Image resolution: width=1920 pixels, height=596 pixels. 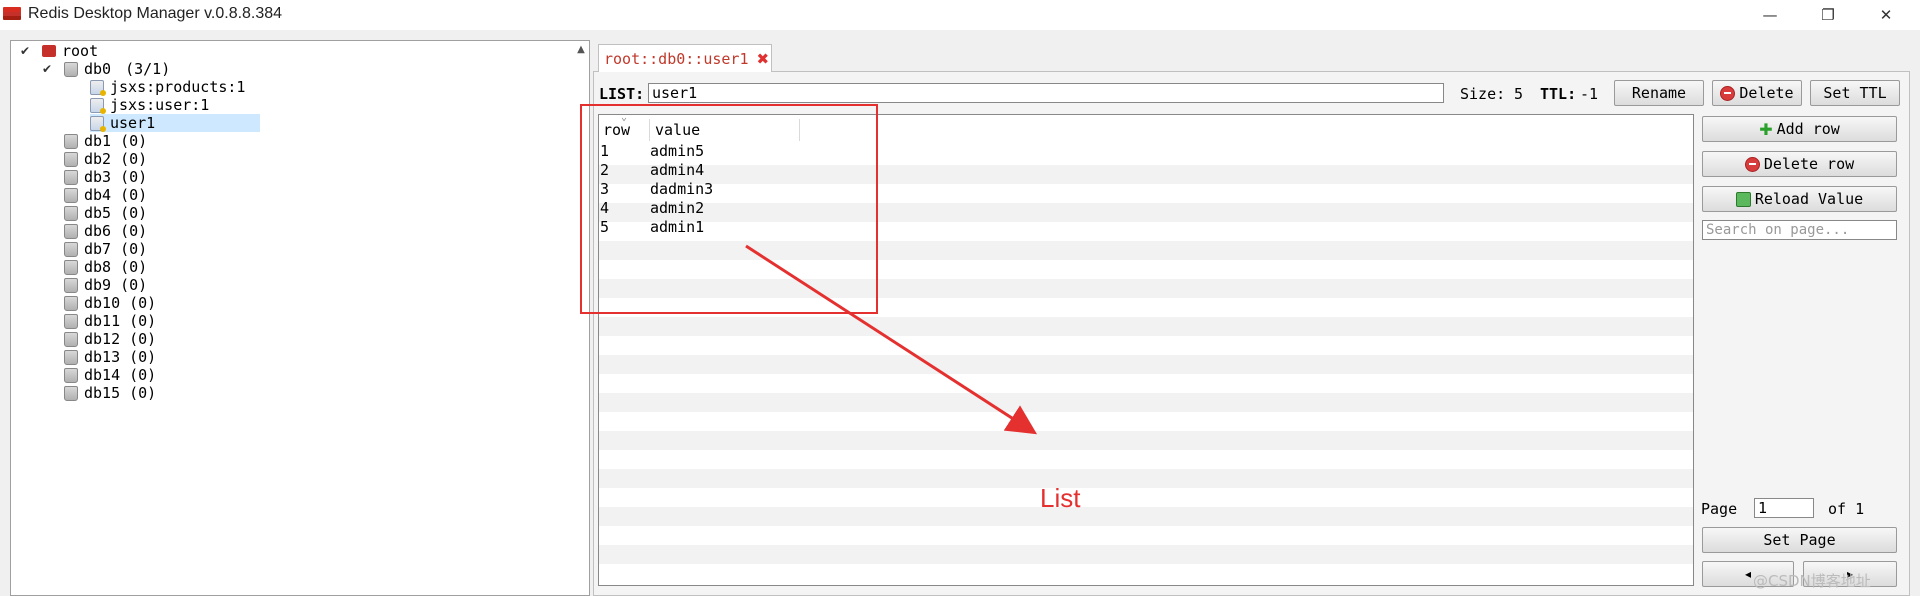 What do you see at coordinates (12, 13) in the screenshot?
I see `redis-logo-icon` at bounding box center [12, 13].